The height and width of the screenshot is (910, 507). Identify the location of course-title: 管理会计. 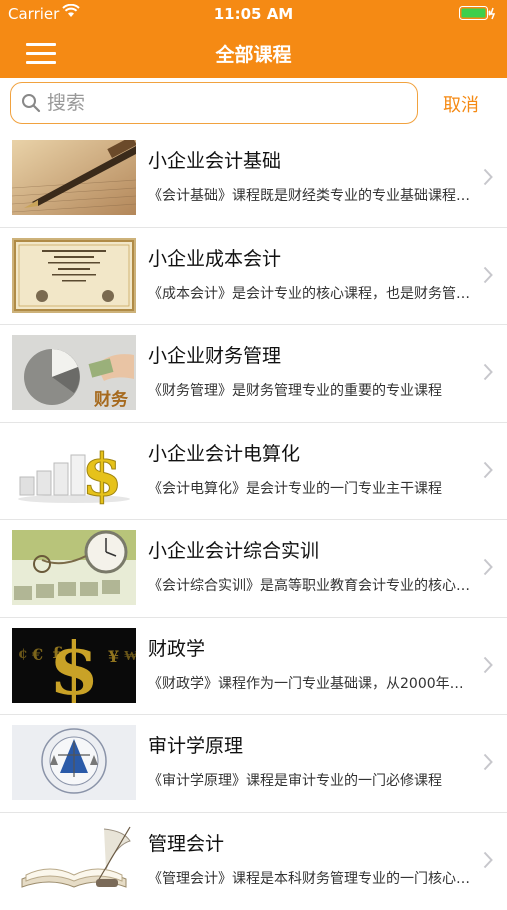
(186, 842).